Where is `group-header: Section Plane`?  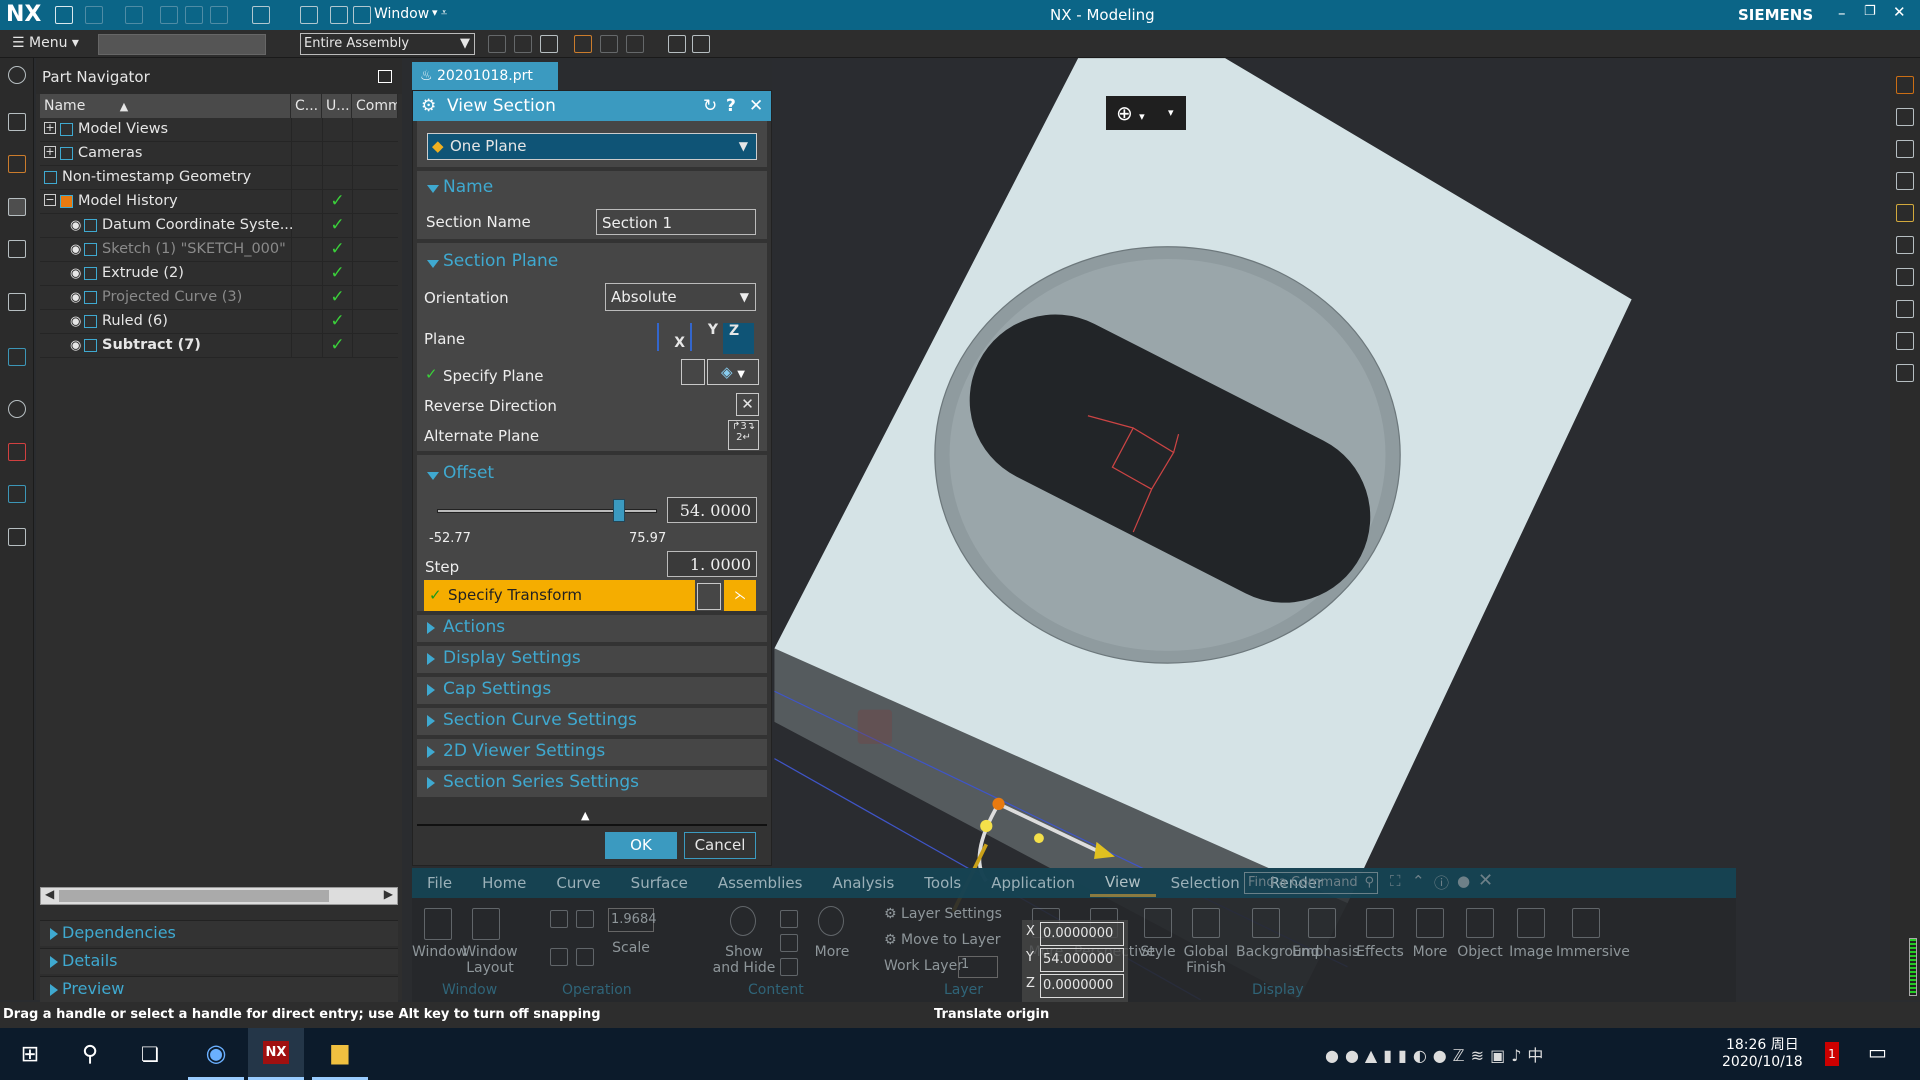 group-header: Section Plane is located at coordinates (500, 261).